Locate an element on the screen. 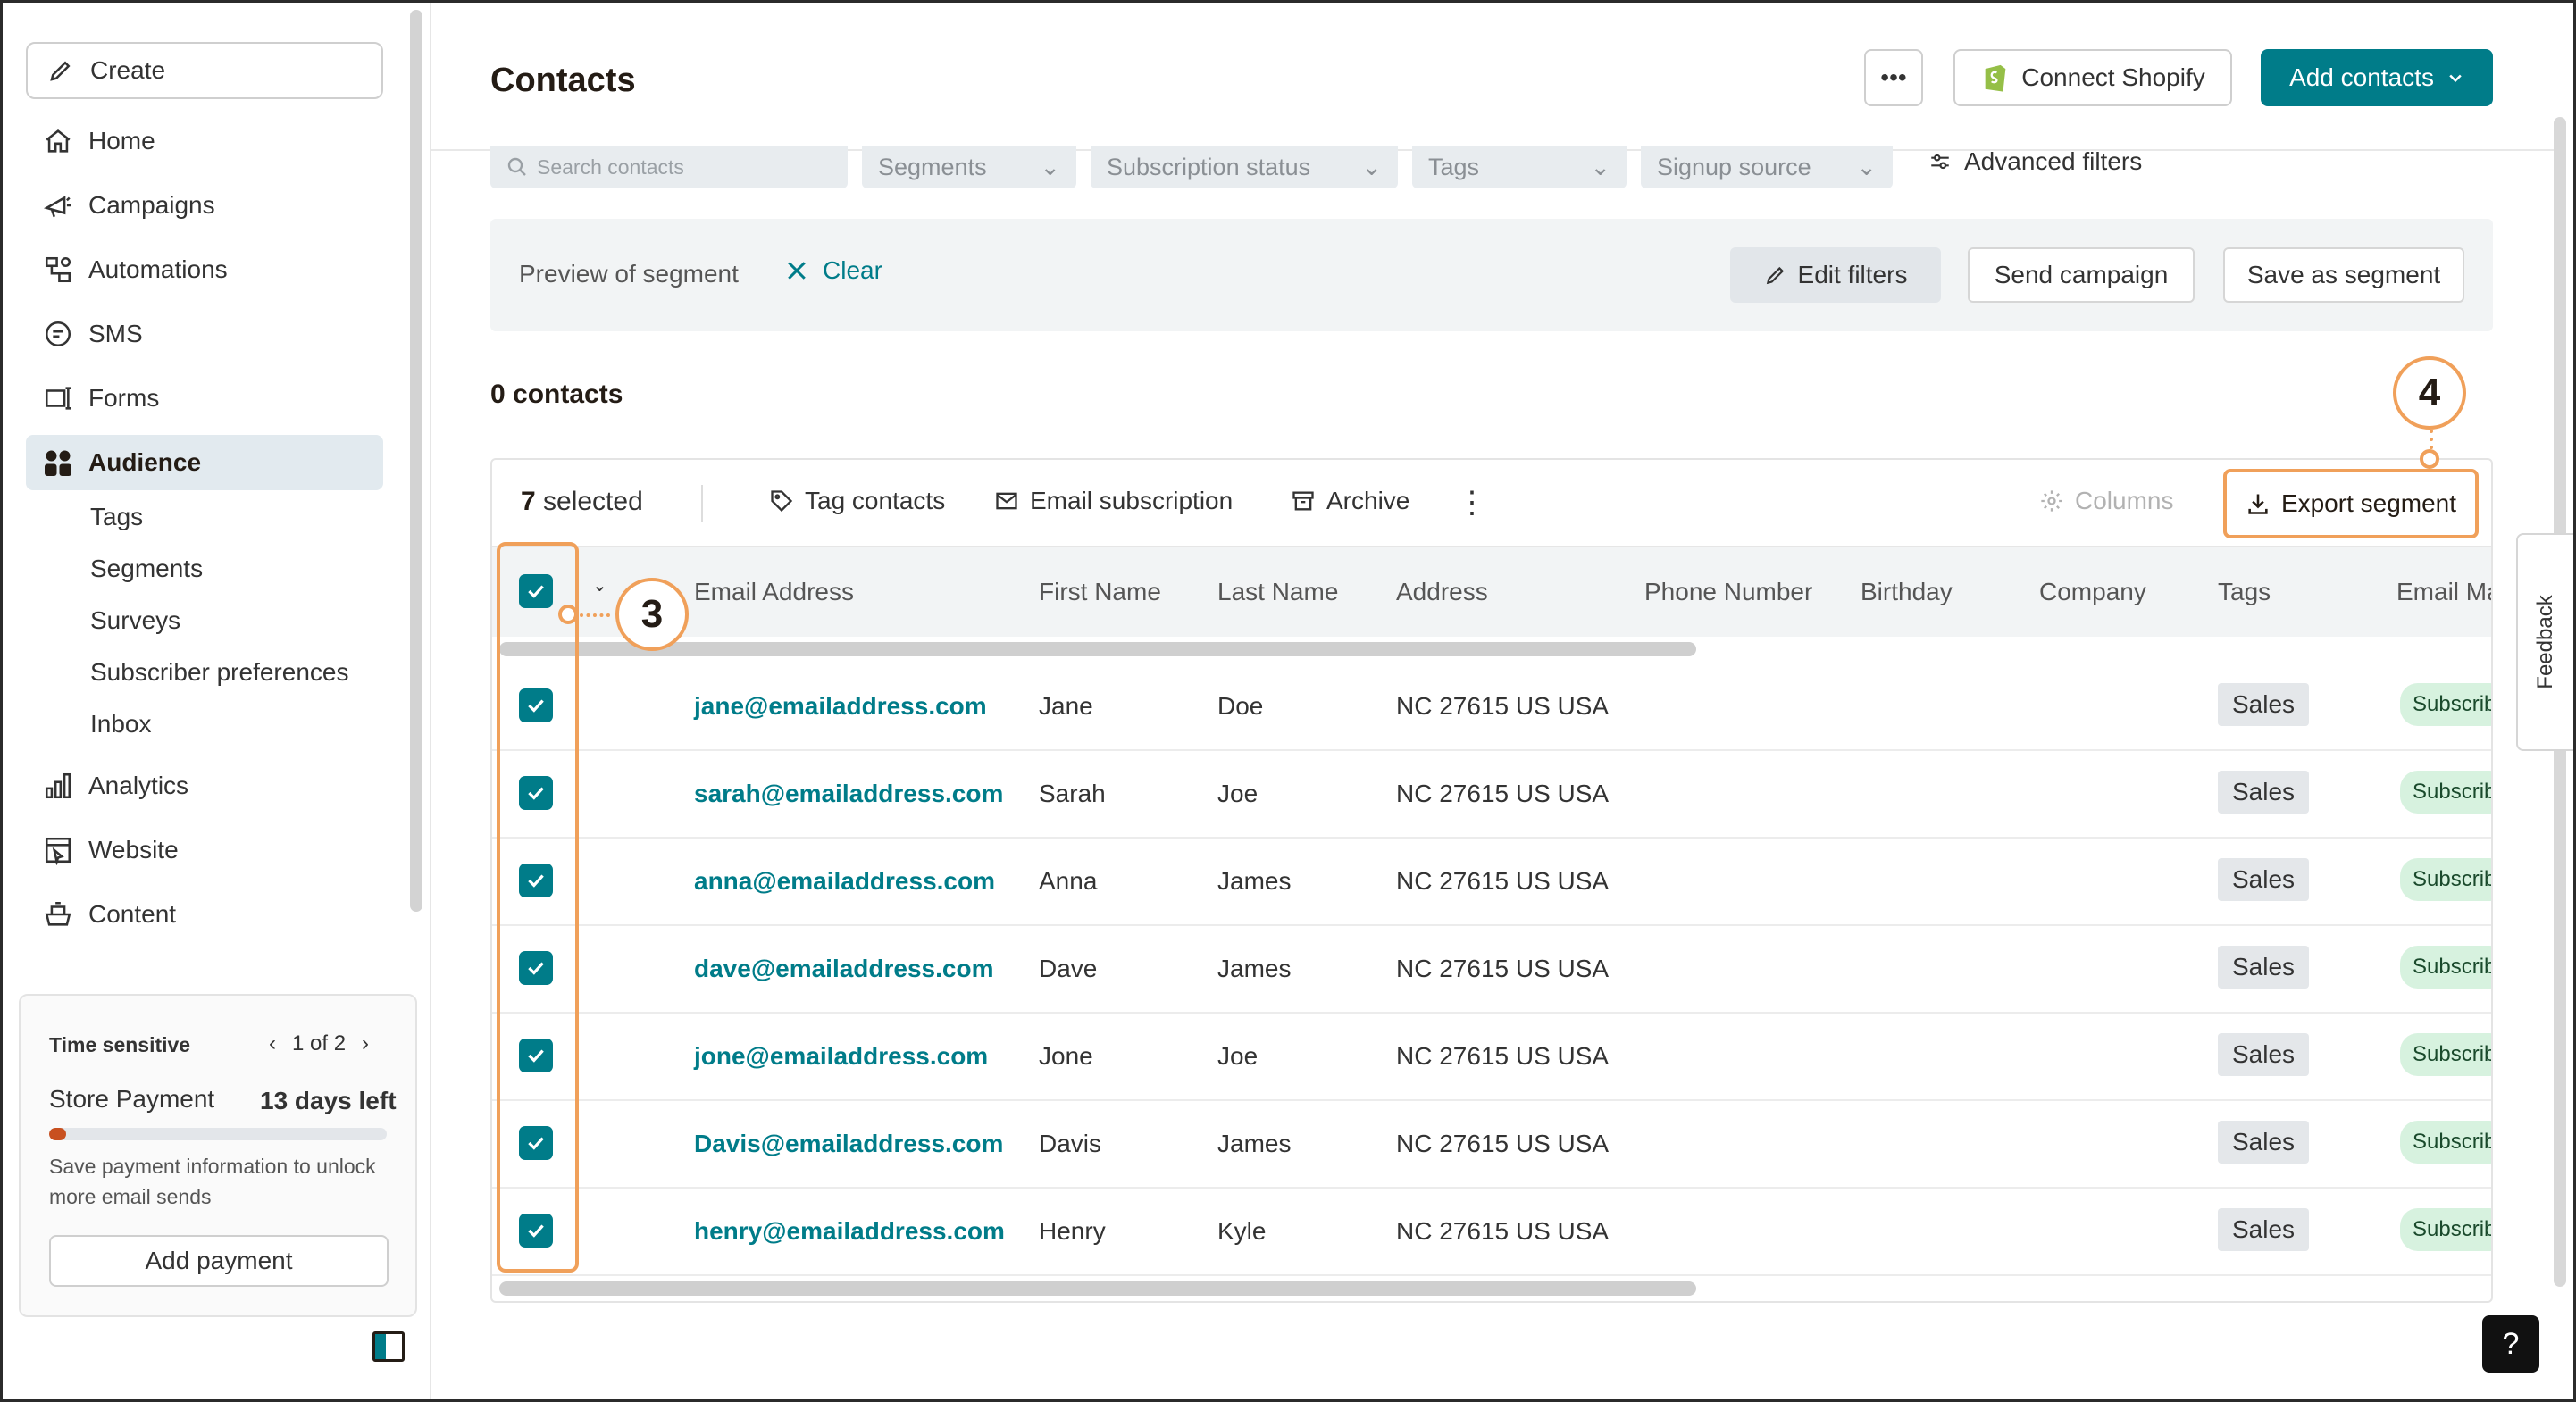  segments-dropdown: Segments ⌄ is located at coordinates (969, 167).